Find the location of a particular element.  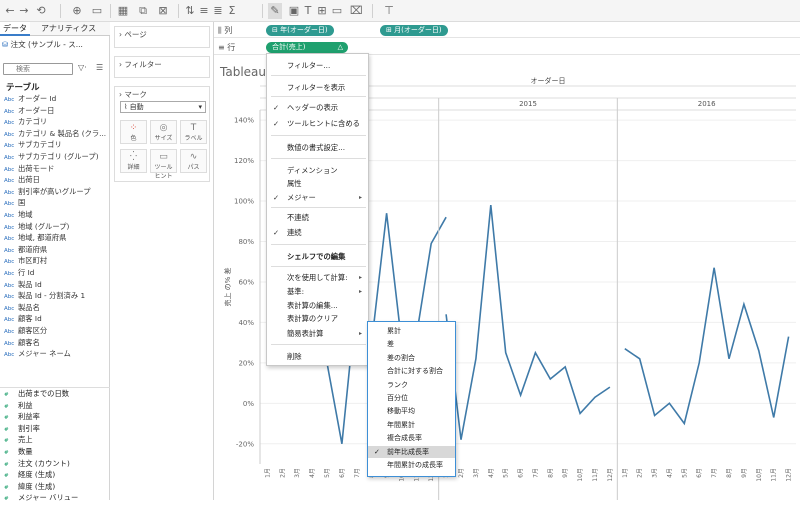

measure-item: # 数量 is located at coordinates (55, 452).